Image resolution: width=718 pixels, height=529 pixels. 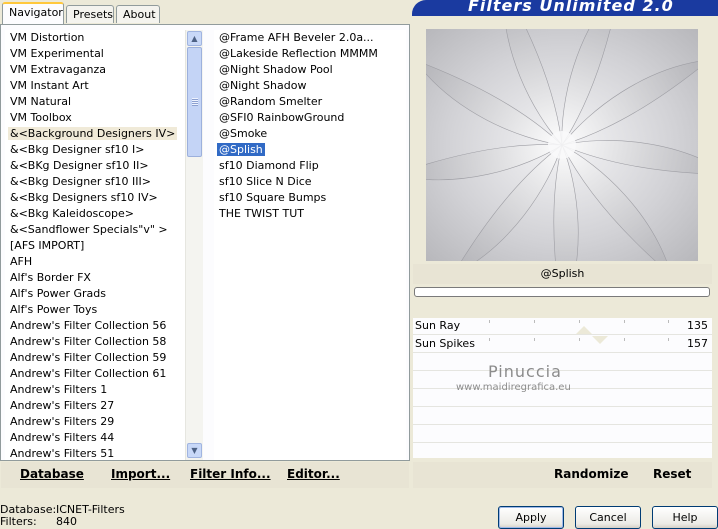 I want to click on help-button: Help, so click(x=685, y=517).